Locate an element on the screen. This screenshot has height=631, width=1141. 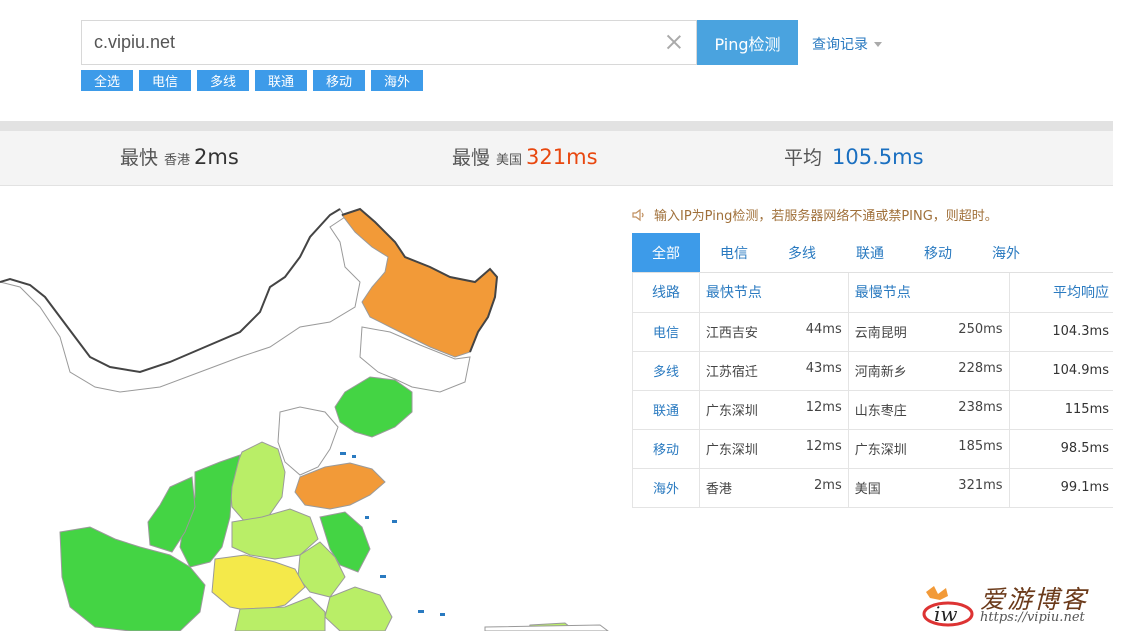
ping-button: Ping检测 is located at coordinates (747, 42).